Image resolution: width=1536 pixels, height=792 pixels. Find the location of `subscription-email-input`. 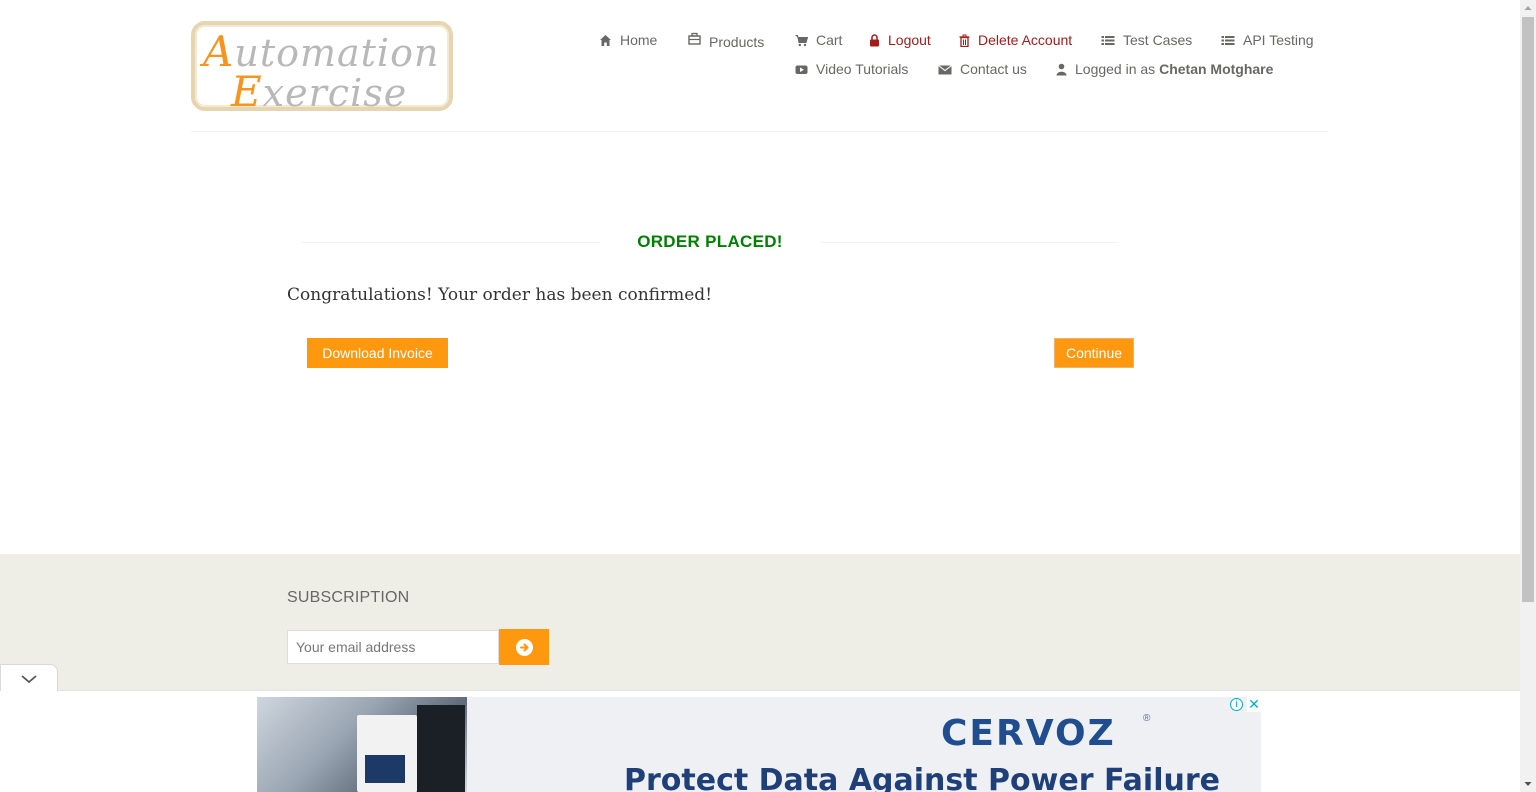

subscription-email-input is located at coordinates (393, 647).